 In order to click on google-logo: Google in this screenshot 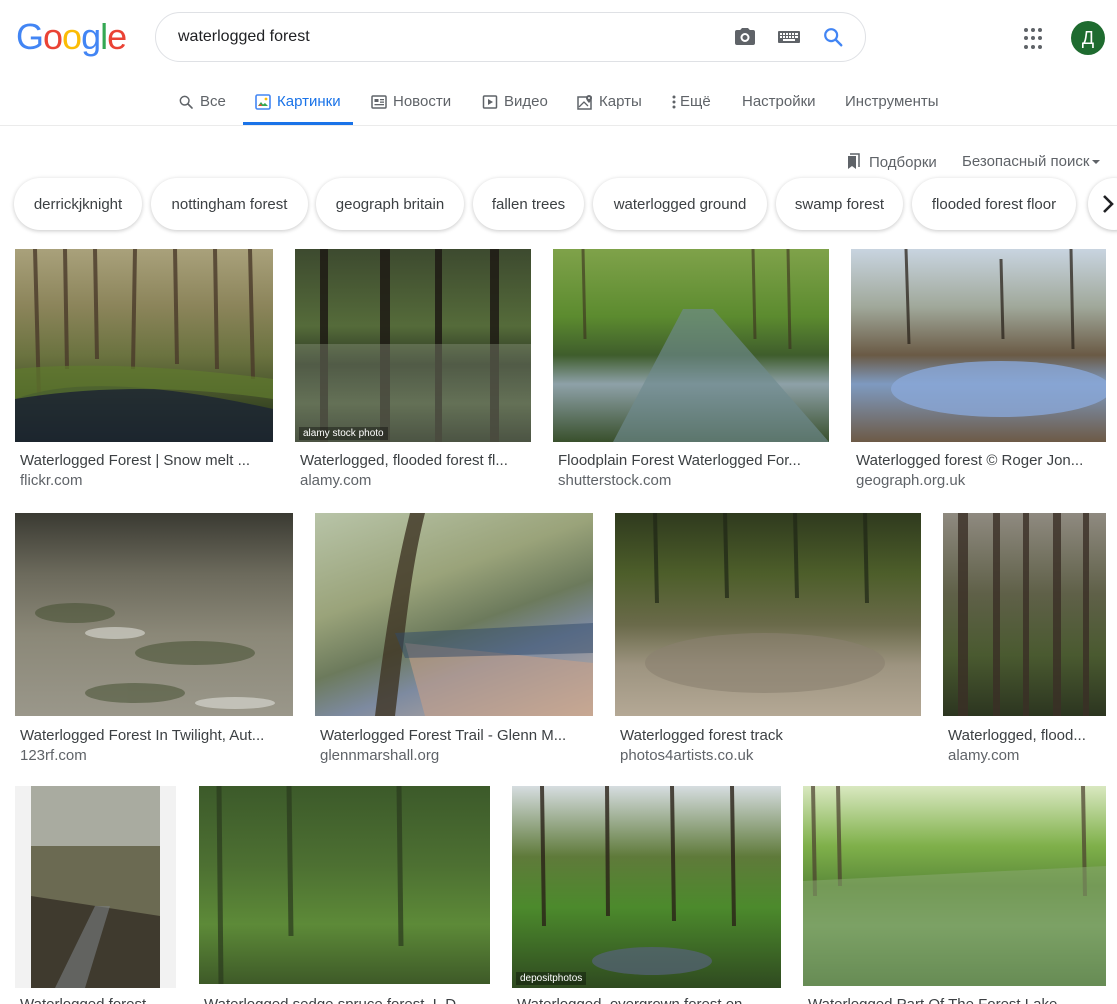, I will do `click(71, 37)`.